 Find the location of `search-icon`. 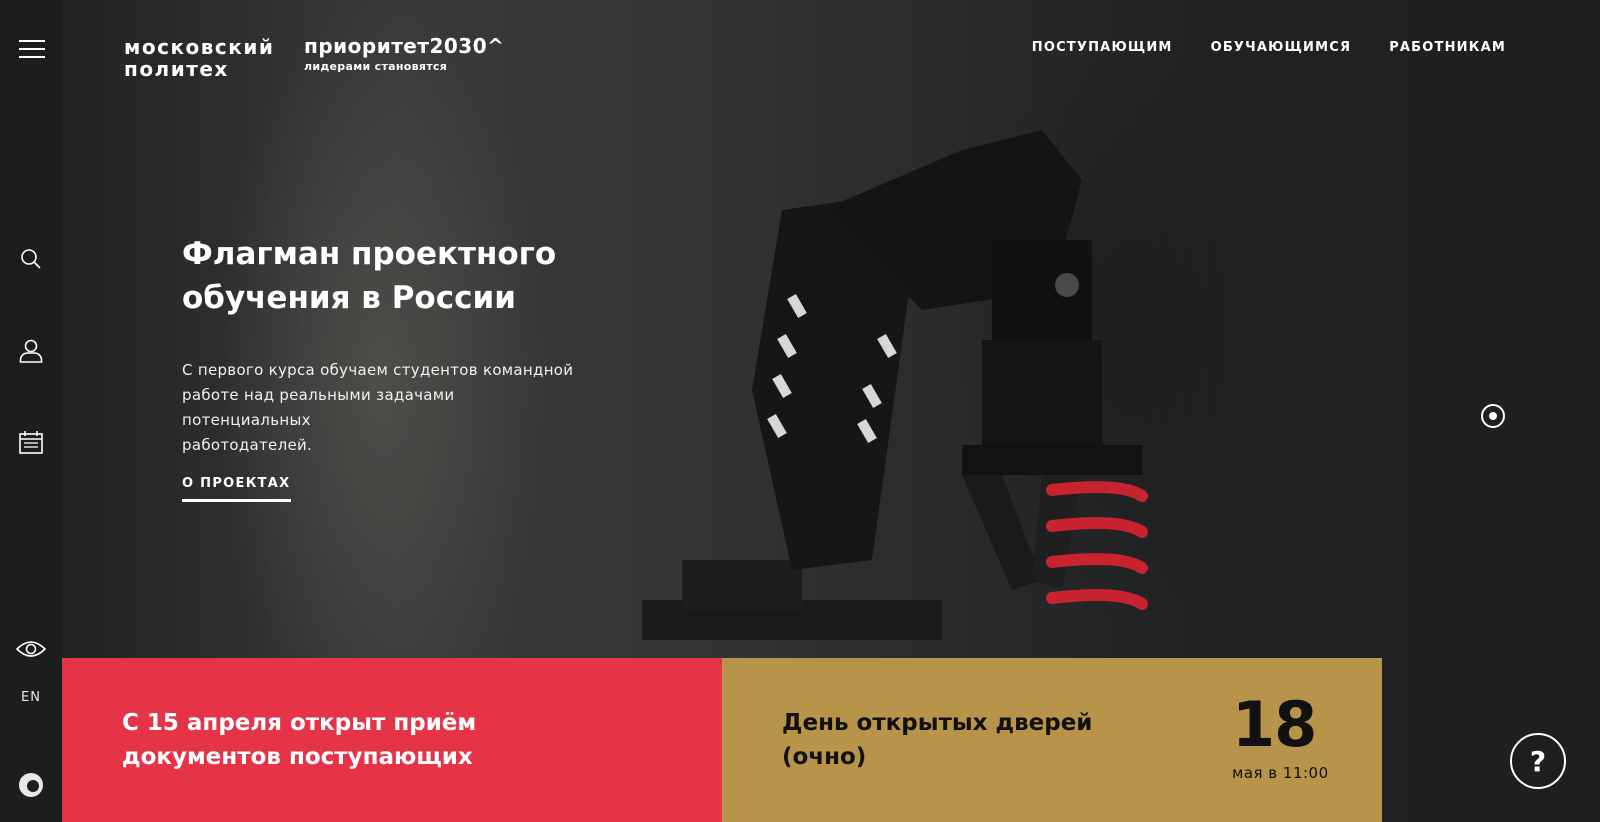

search-icon is located at coordinates (31, 259).